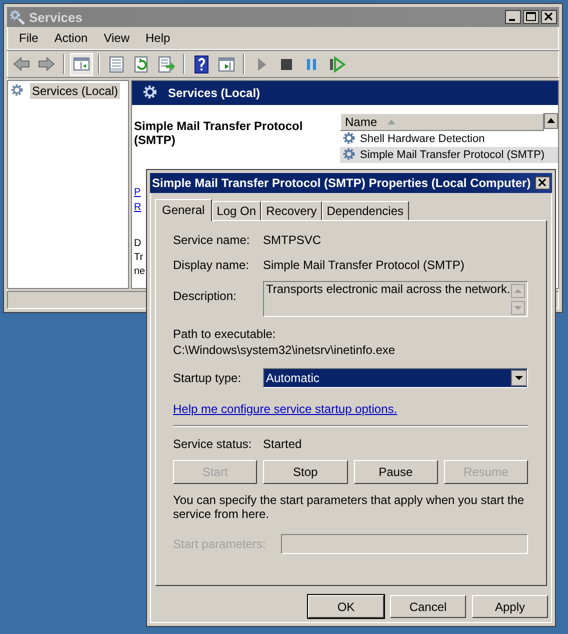  Describe the element at coordinates (55, 17) in the screenshot. I see `window-title: Services` at that location.